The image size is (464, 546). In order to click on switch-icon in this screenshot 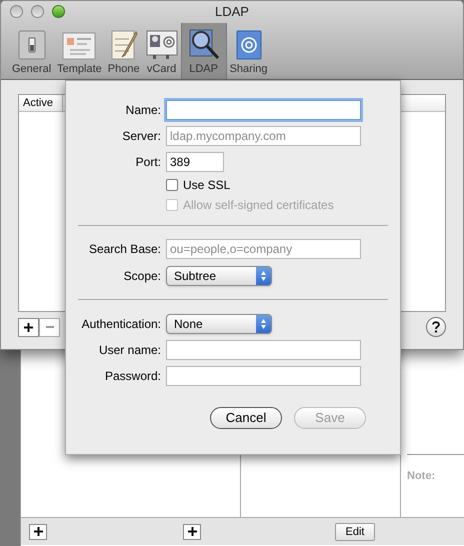, I will do `click(32, 45)`.